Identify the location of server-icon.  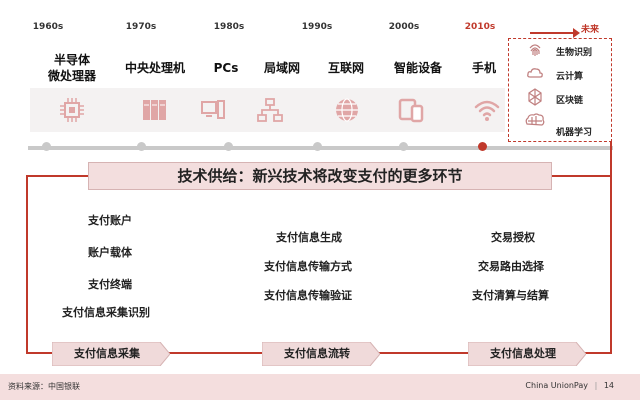
(154, 110).